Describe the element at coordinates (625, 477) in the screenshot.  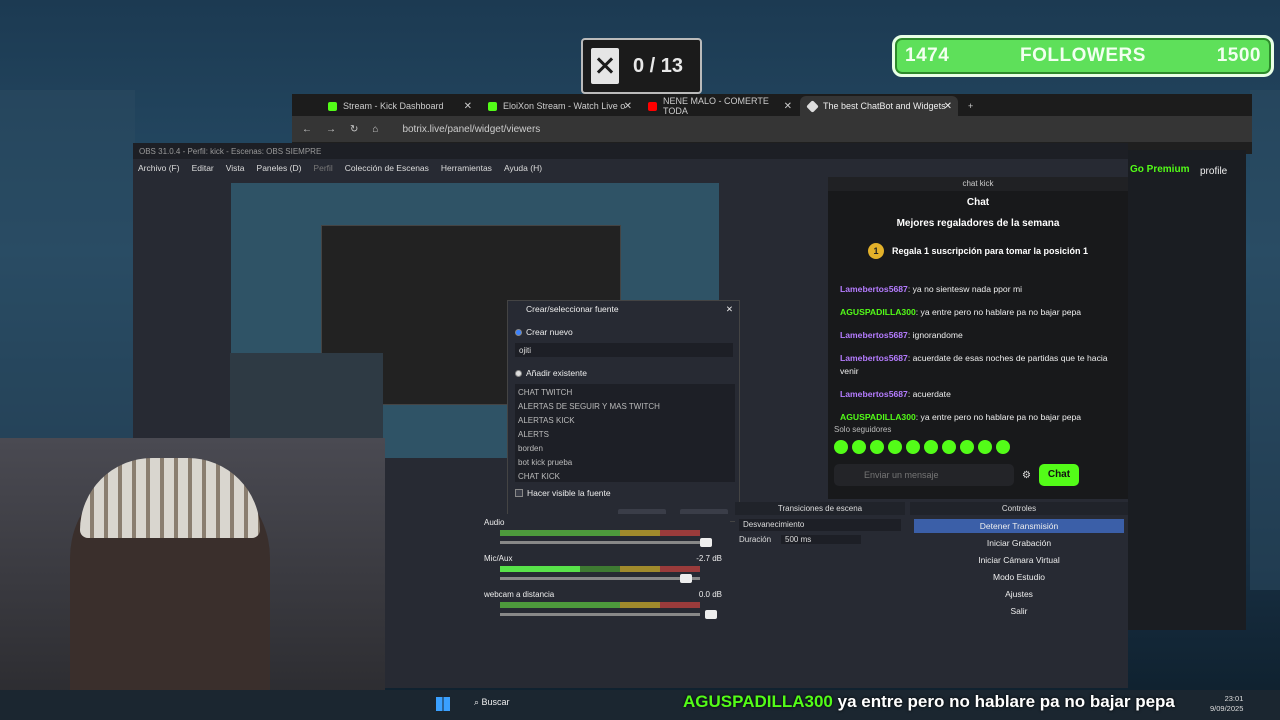
I see `list-item: CHAT KICK` at that location.